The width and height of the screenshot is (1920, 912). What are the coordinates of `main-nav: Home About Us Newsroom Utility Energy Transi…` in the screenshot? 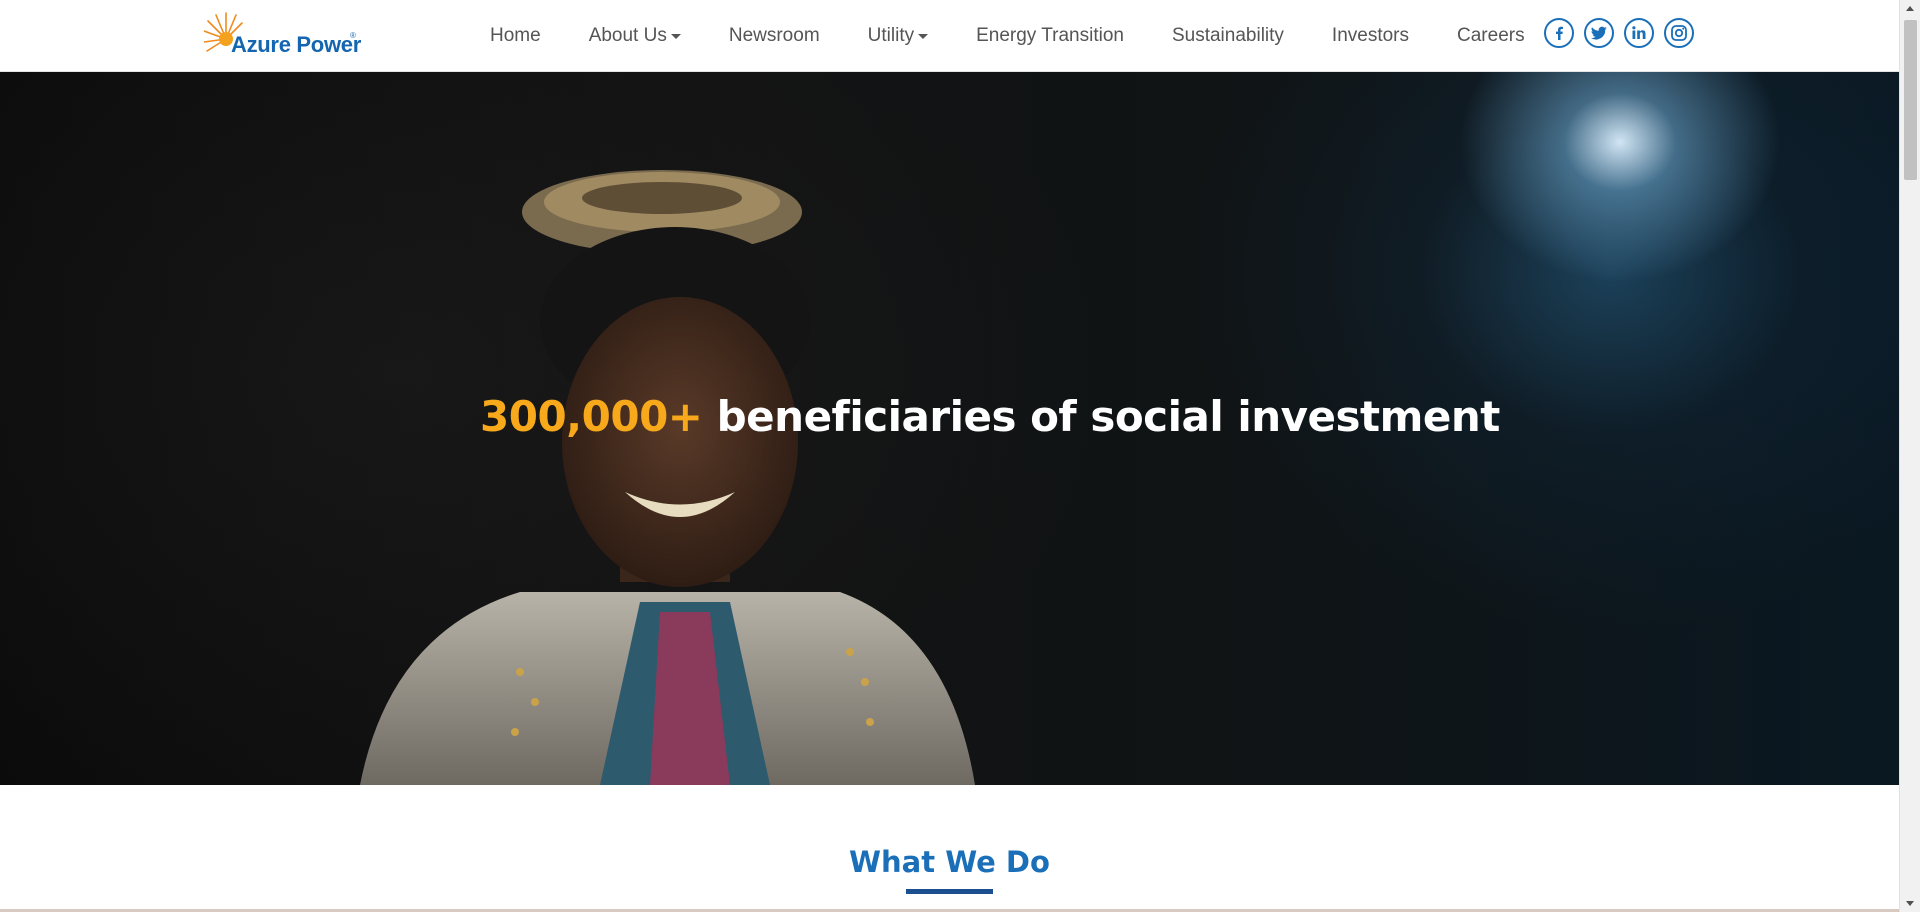 It's located at (1007, 36).